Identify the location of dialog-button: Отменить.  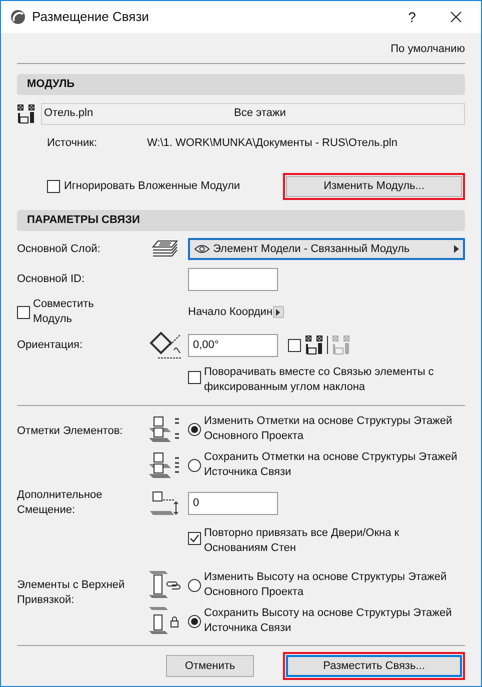
(210, 666).